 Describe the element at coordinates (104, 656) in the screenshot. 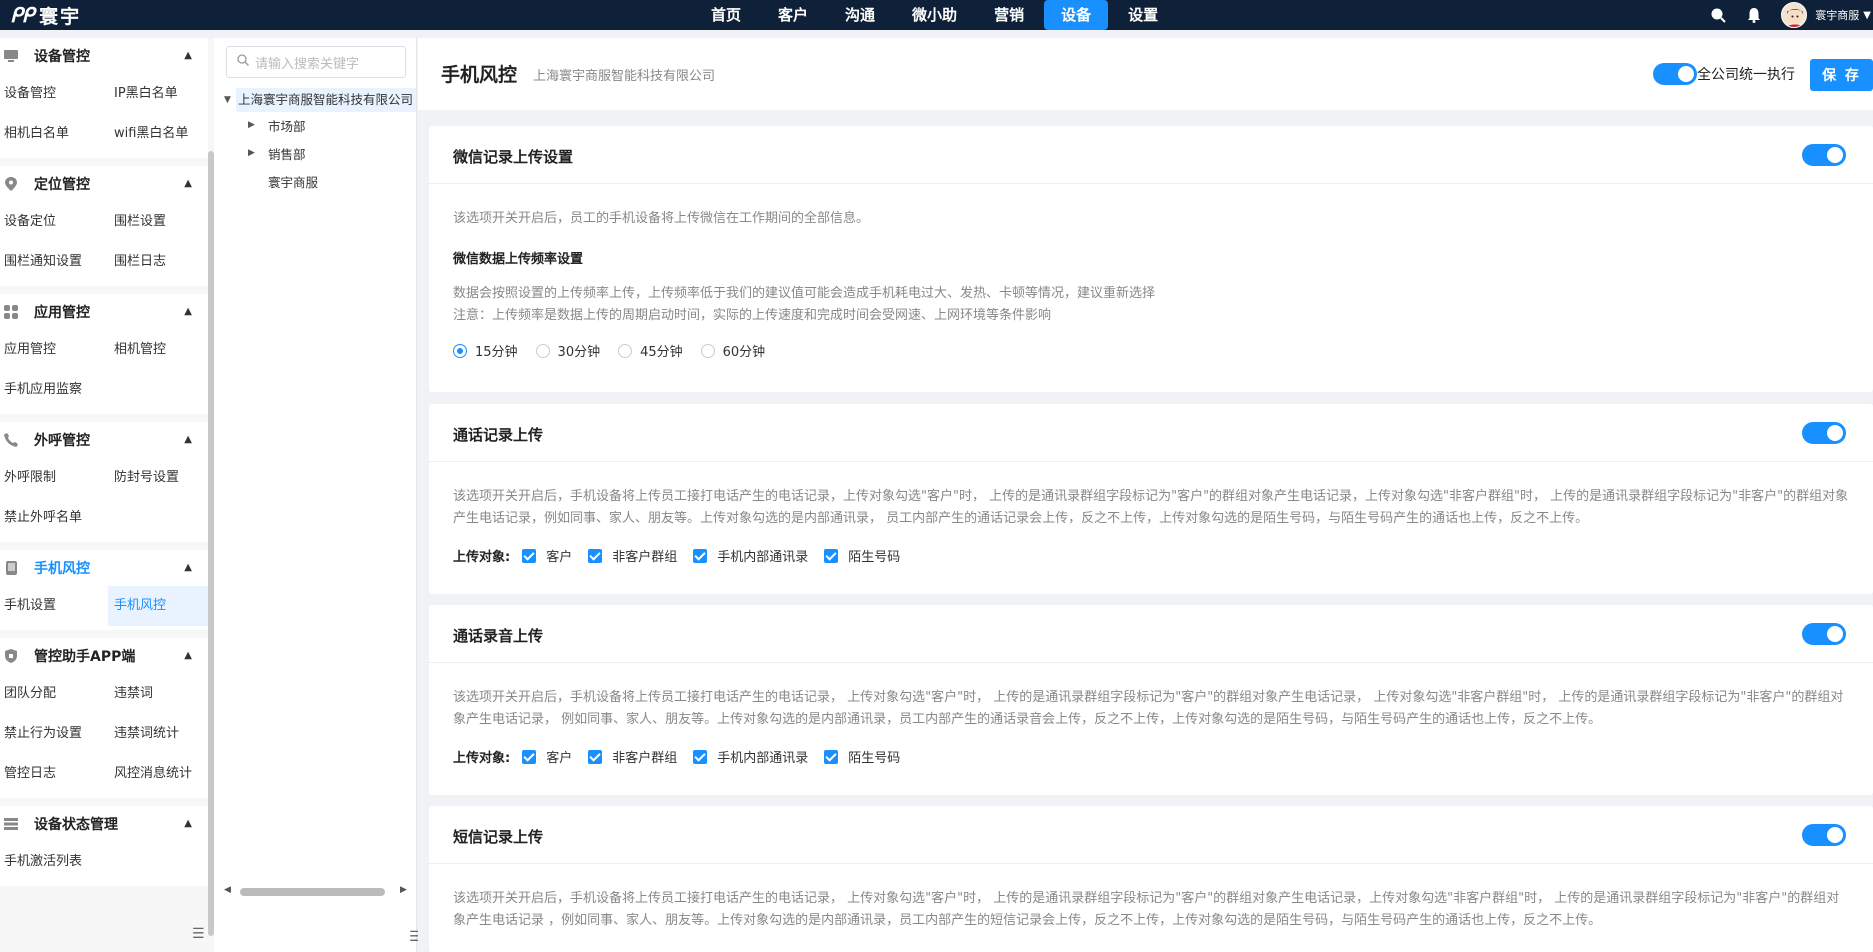

I see `sidebar-group-header: 管控助手APP端 ▲` at that location.